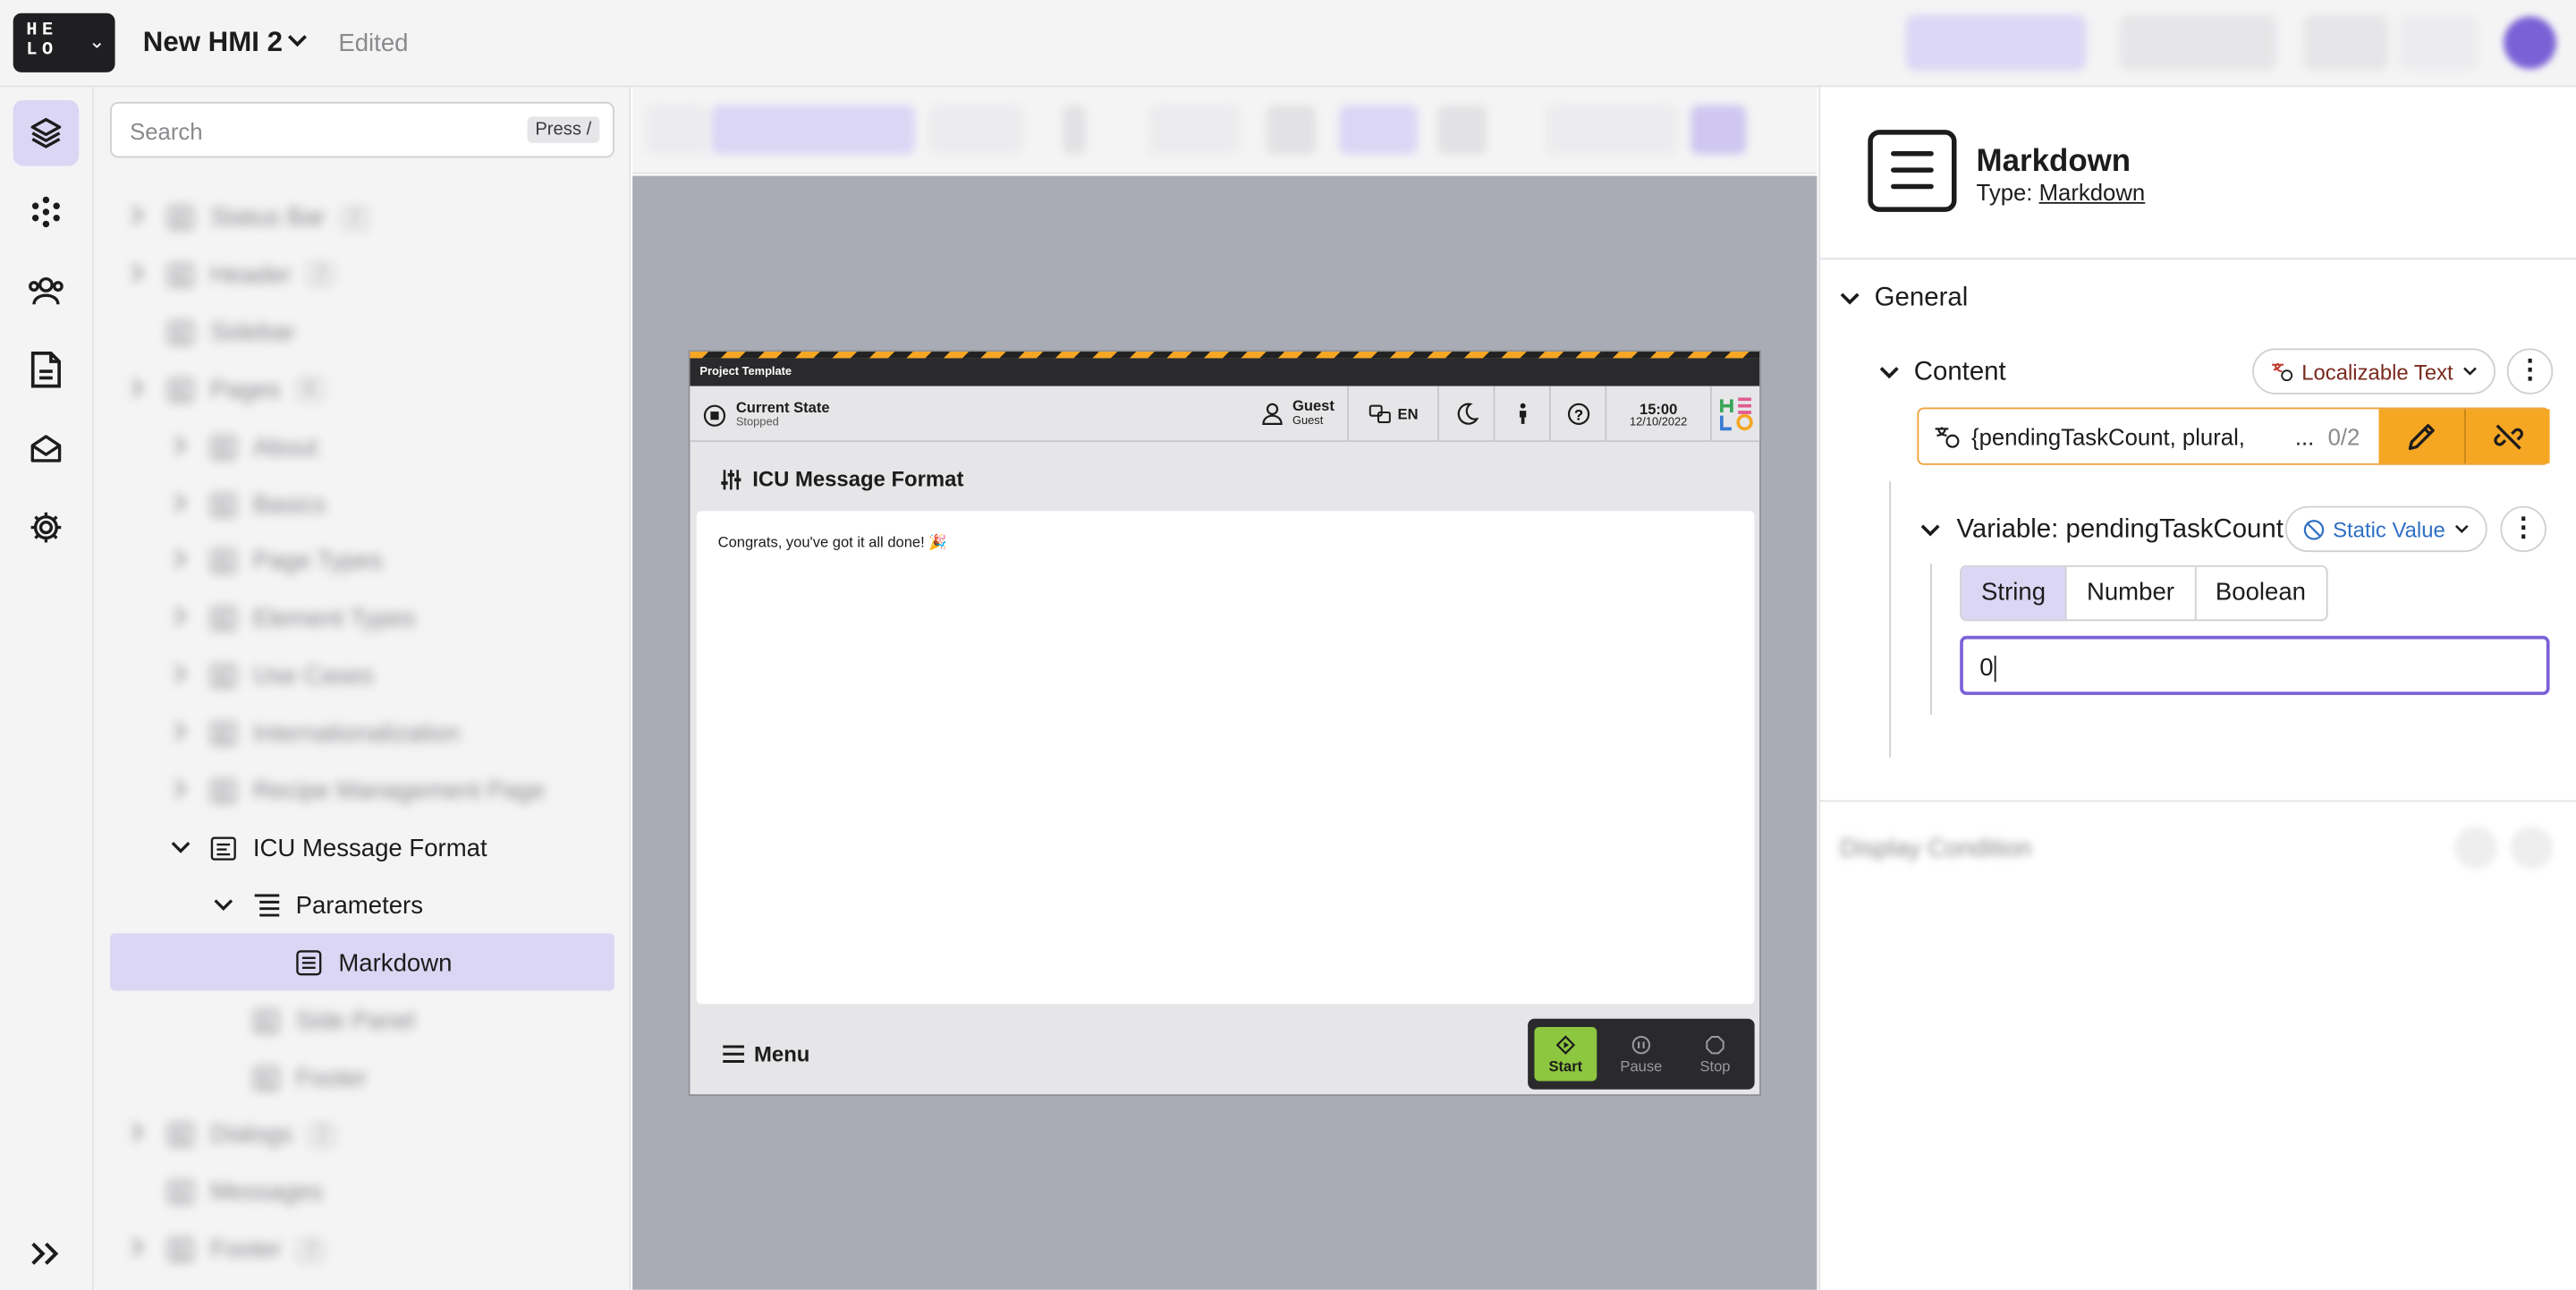 Image resolution: width=2576 pixels, height=1290 pixels. Describe the element at coordinates (1935, 848) in the screenshot. I see `display-condition-section: Display Condition` at that location.